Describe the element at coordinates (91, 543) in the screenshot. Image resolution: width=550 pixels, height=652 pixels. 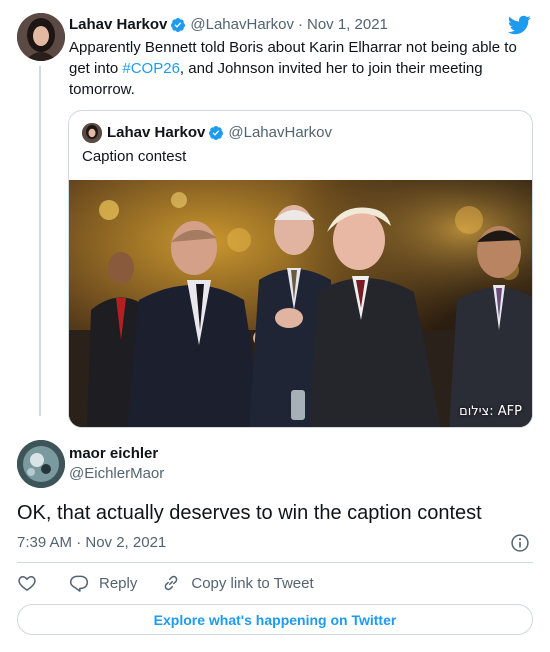
I see `reply-timestamp: 7:39 AM · Nov 2, 2021` at that location.